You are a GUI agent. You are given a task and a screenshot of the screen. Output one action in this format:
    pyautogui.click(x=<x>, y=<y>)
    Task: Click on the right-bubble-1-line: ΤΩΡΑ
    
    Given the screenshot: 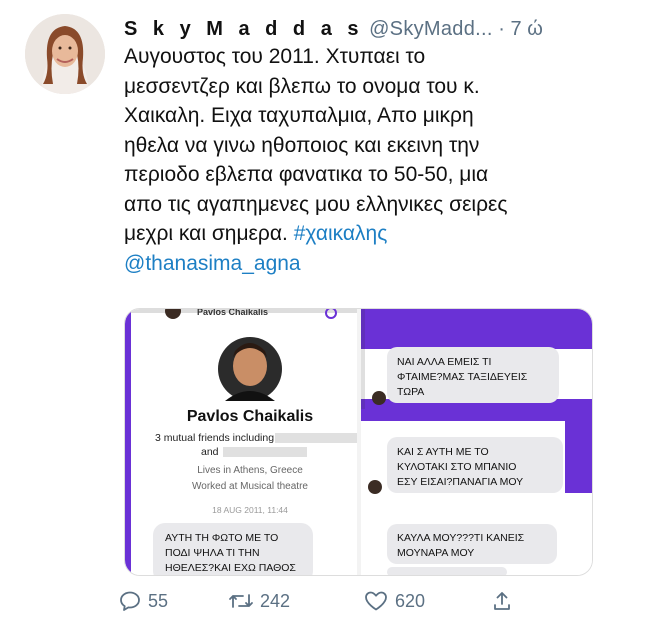 What is the action you would take?
    pyautogui.click(x=410, y=392)
    